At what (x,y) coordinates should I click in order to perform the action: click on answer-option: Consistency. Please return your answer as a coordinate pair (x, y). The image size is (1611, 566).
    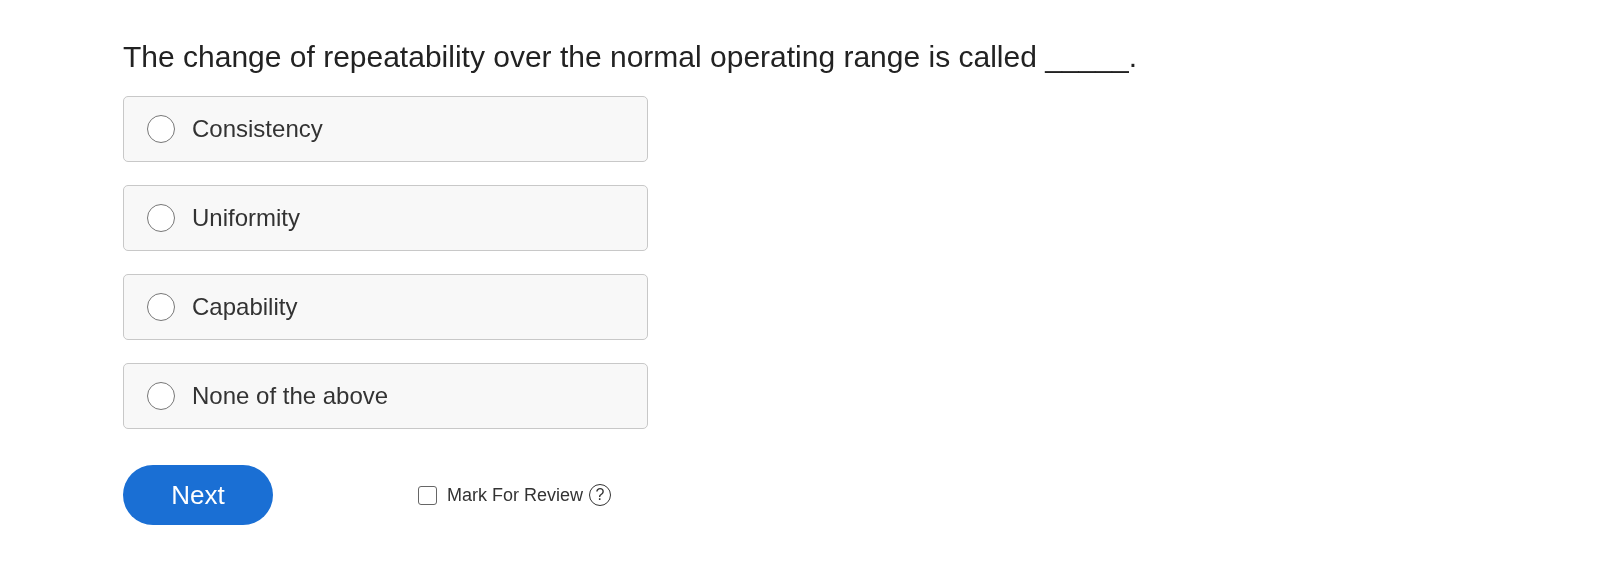
    Looking at the image, I should click on (385, 129).